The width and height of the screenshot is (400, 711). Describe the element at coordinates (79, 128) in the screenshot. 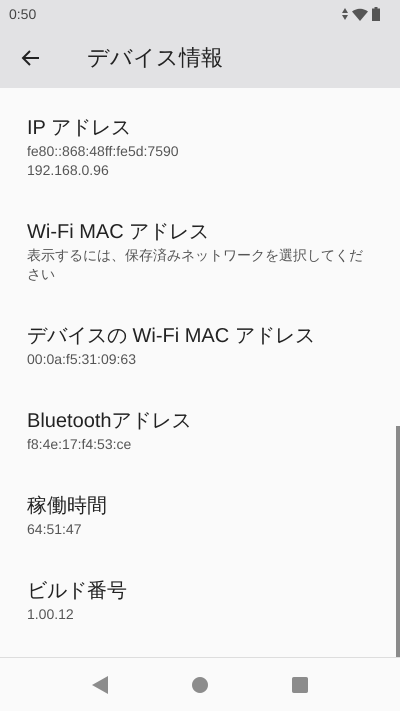

I see `setting-title: IP アドレス` at that location.